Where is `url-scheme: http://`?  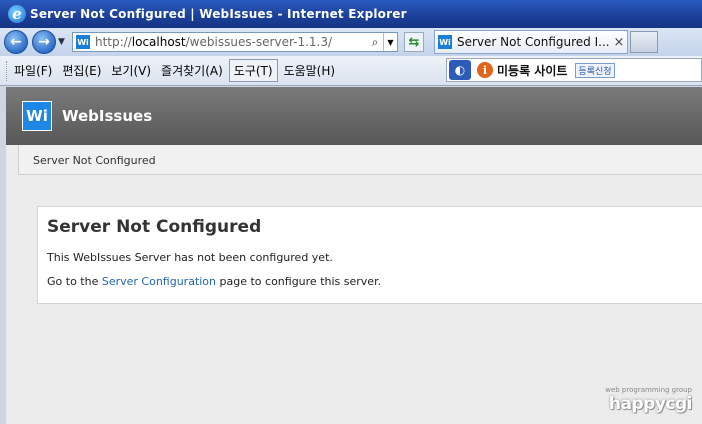 url-scheme: http:// is located at coordinates (113, 42).